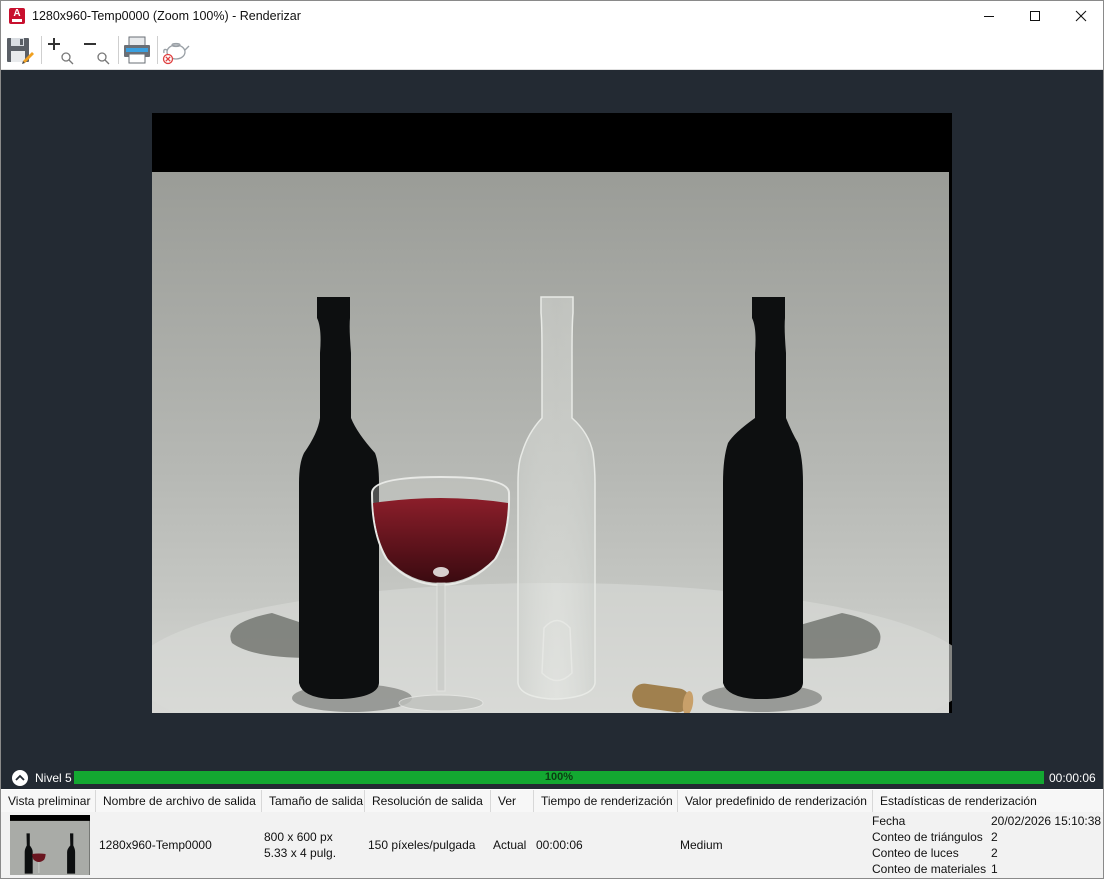  I want to click on column-header-preset: Valor predefinido de renderización, so click(775, 801).